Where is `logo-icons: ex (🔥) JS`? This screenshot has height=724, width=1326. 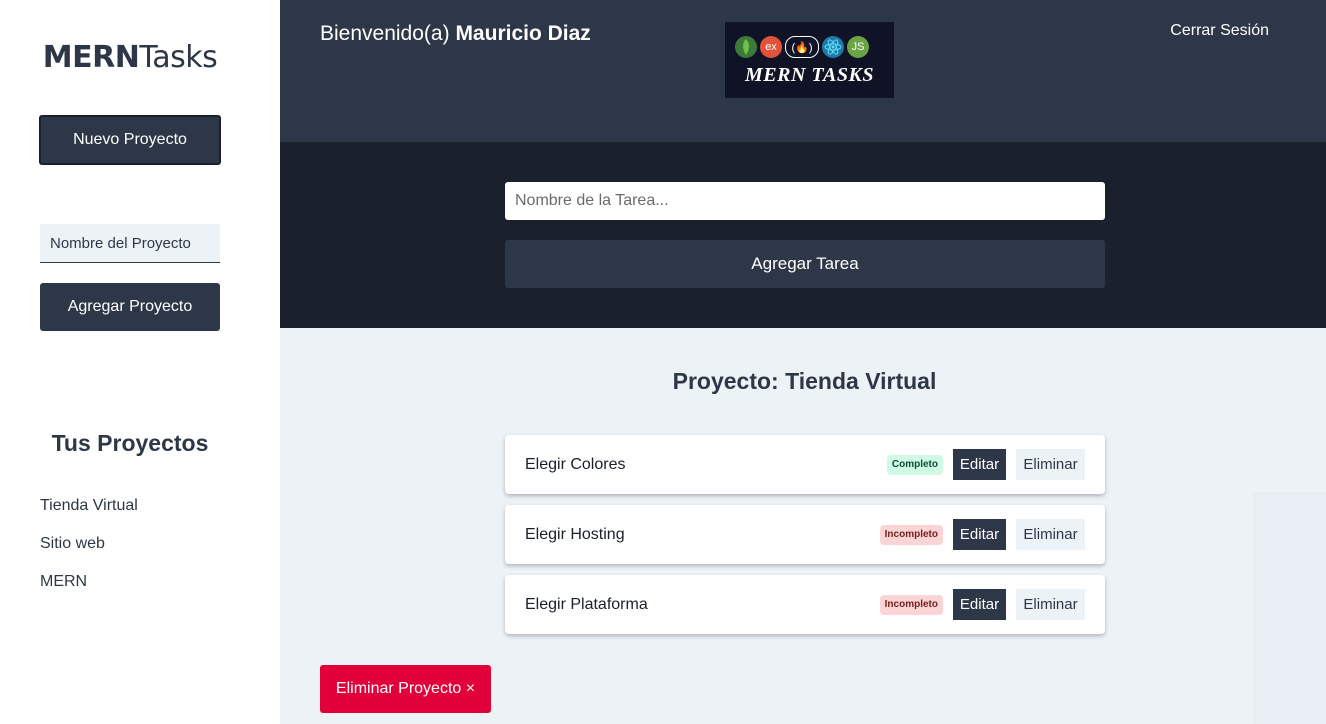
logo-icons: ex (🔥) JS is located at coordinates (802, 47).